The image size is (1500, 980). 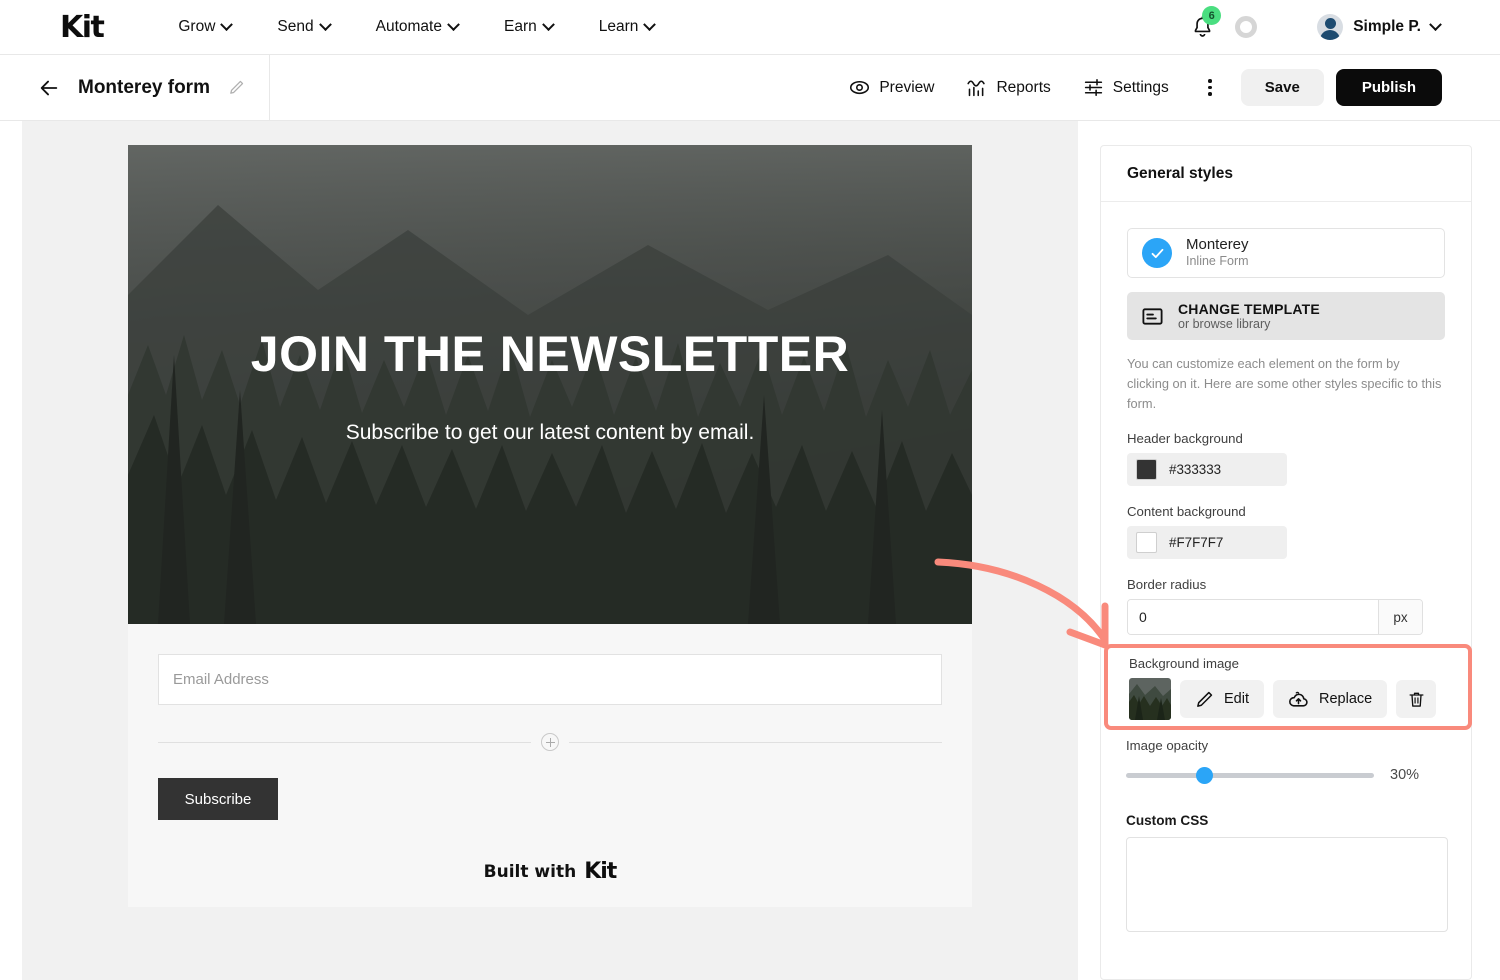 What do you see at coordinates (530, 871) in the screenshot?
I see `built-with-label: Built with` at bounding box center [530, 871].